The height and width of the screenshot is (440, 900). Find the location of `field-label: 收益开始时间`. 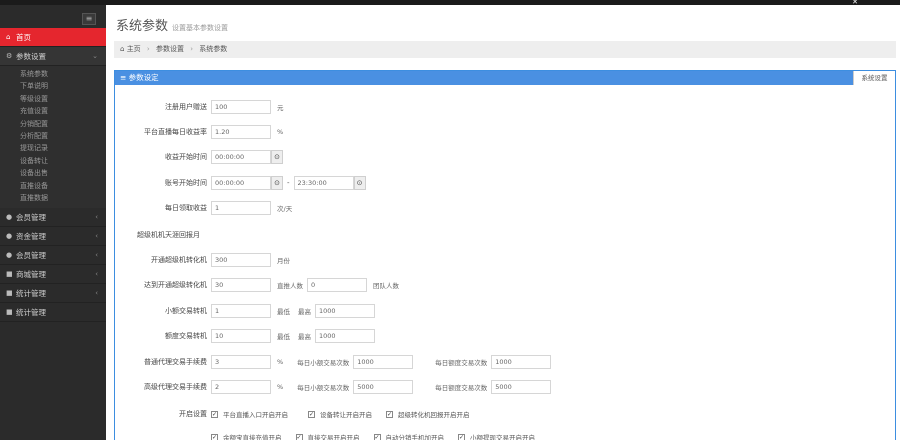

field-label: 收益开始时间 is located at coordinates (186, 157).